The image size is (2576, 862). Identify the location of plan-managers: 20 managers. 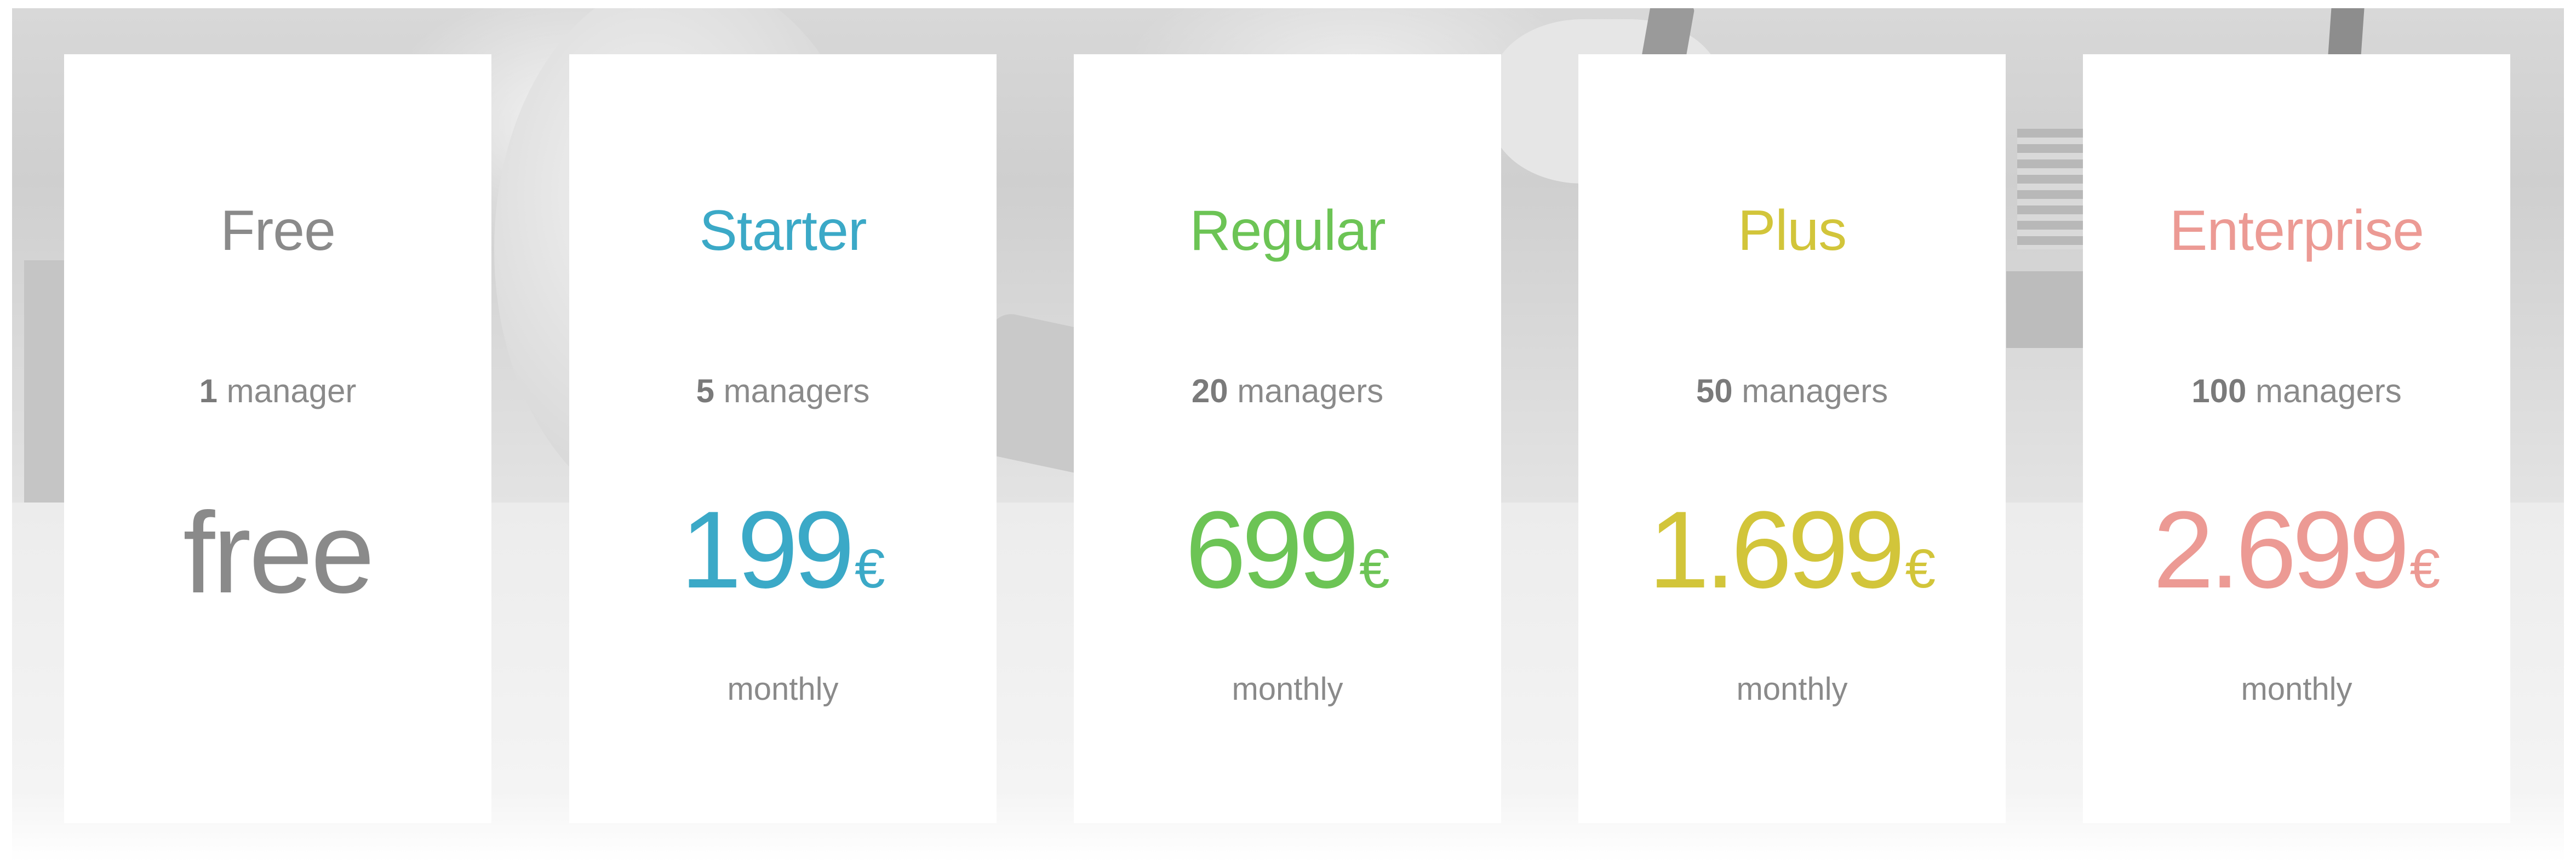
(1287, 391).